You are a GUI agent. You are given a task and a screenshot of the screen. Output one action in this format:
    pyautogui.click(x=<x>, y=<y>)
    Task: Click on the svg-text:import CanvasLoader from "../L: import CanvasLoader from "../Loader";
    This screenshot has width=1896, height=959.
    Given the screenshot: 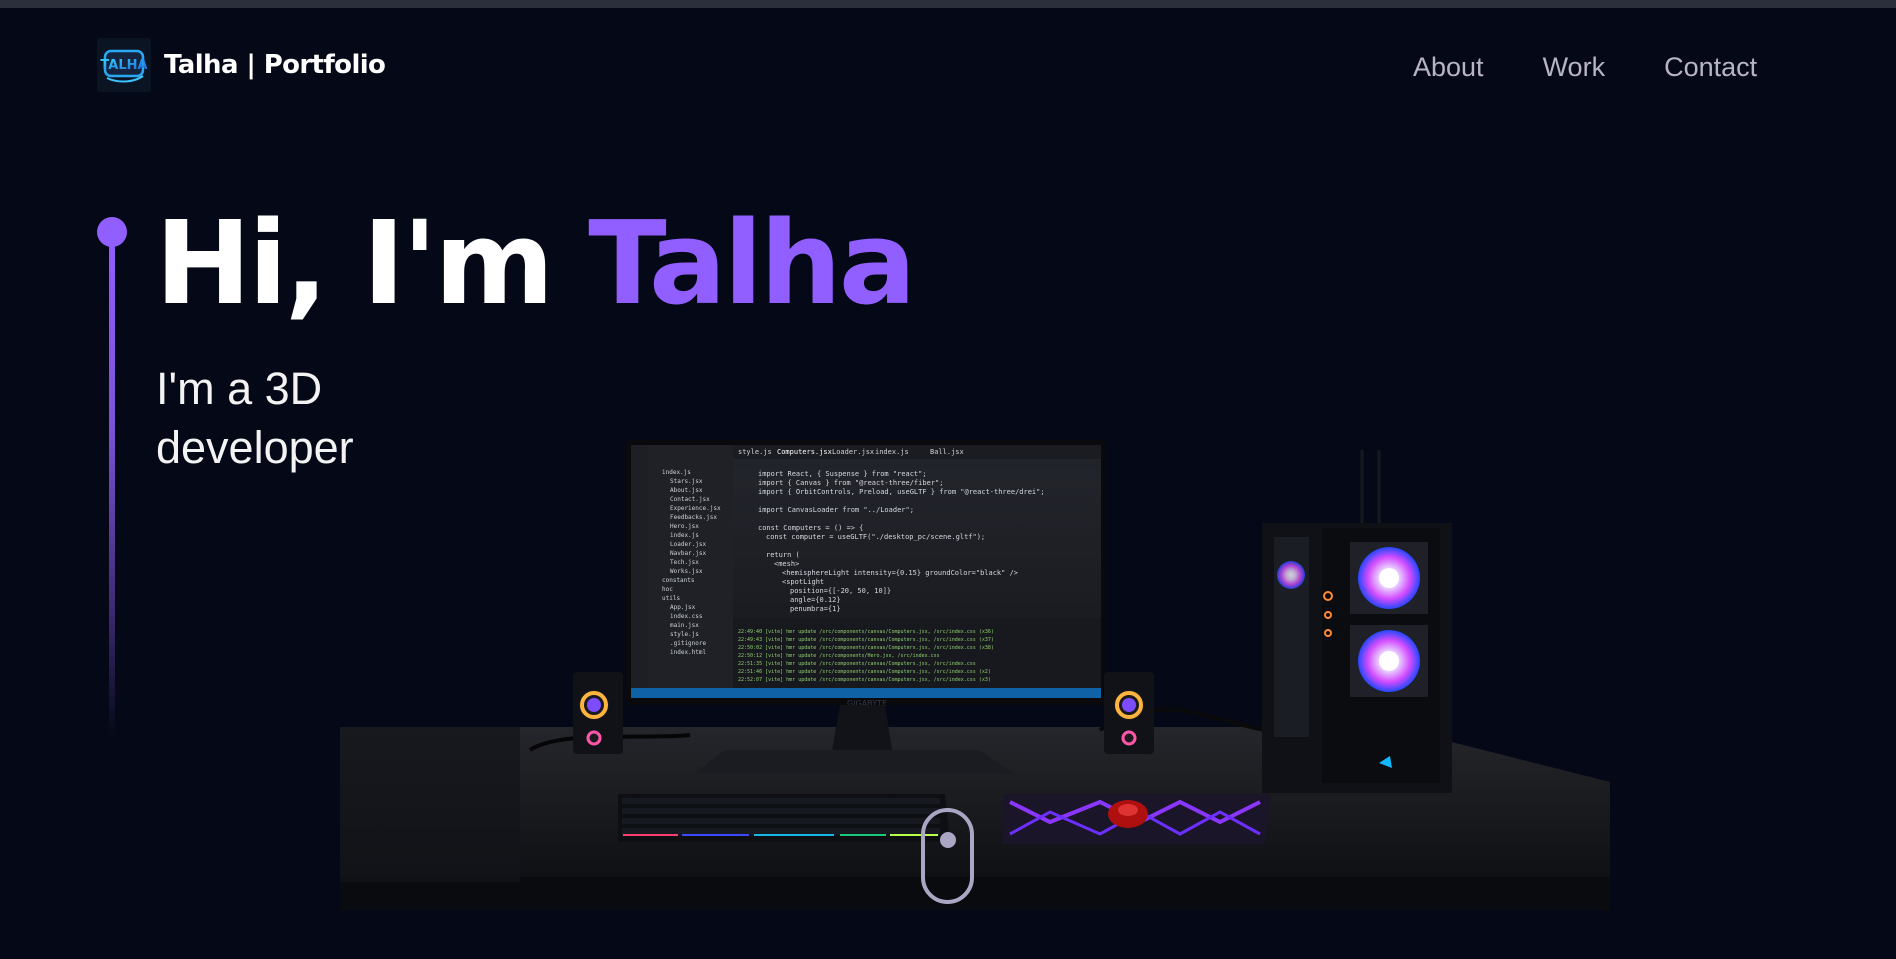 What is the action you would take?
    pyautogui.click(x=836, y=510)
    